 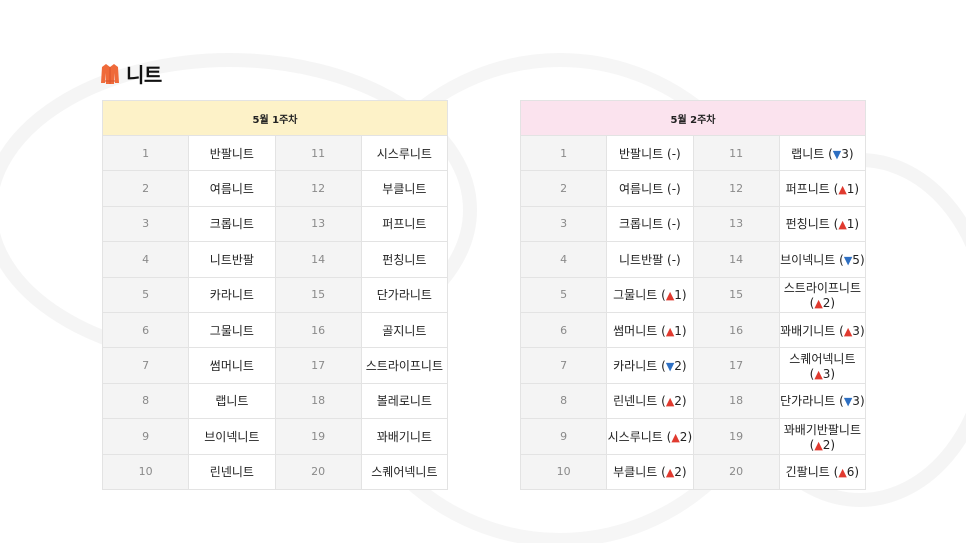 What do you see at coordinates (404, 224) in the screenshot?
I see `ranking-item-name: 퍼프니트` at bounding box center [404, 224].